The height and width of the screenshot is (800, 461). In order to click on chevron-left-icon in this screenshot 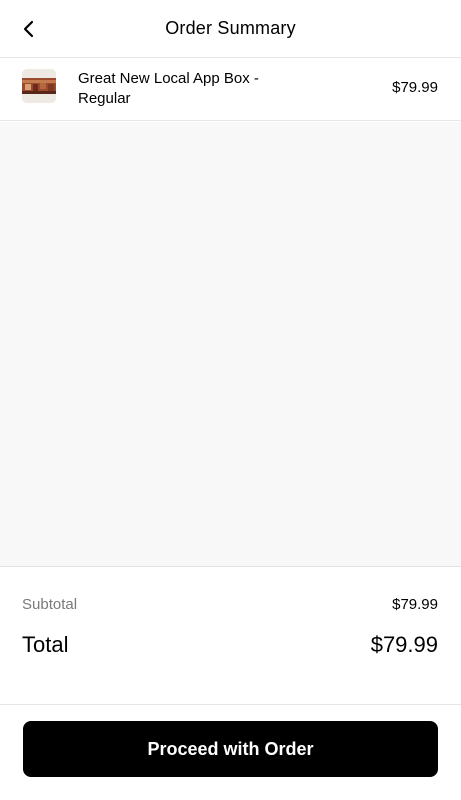, I will do `click(28, 29)`.